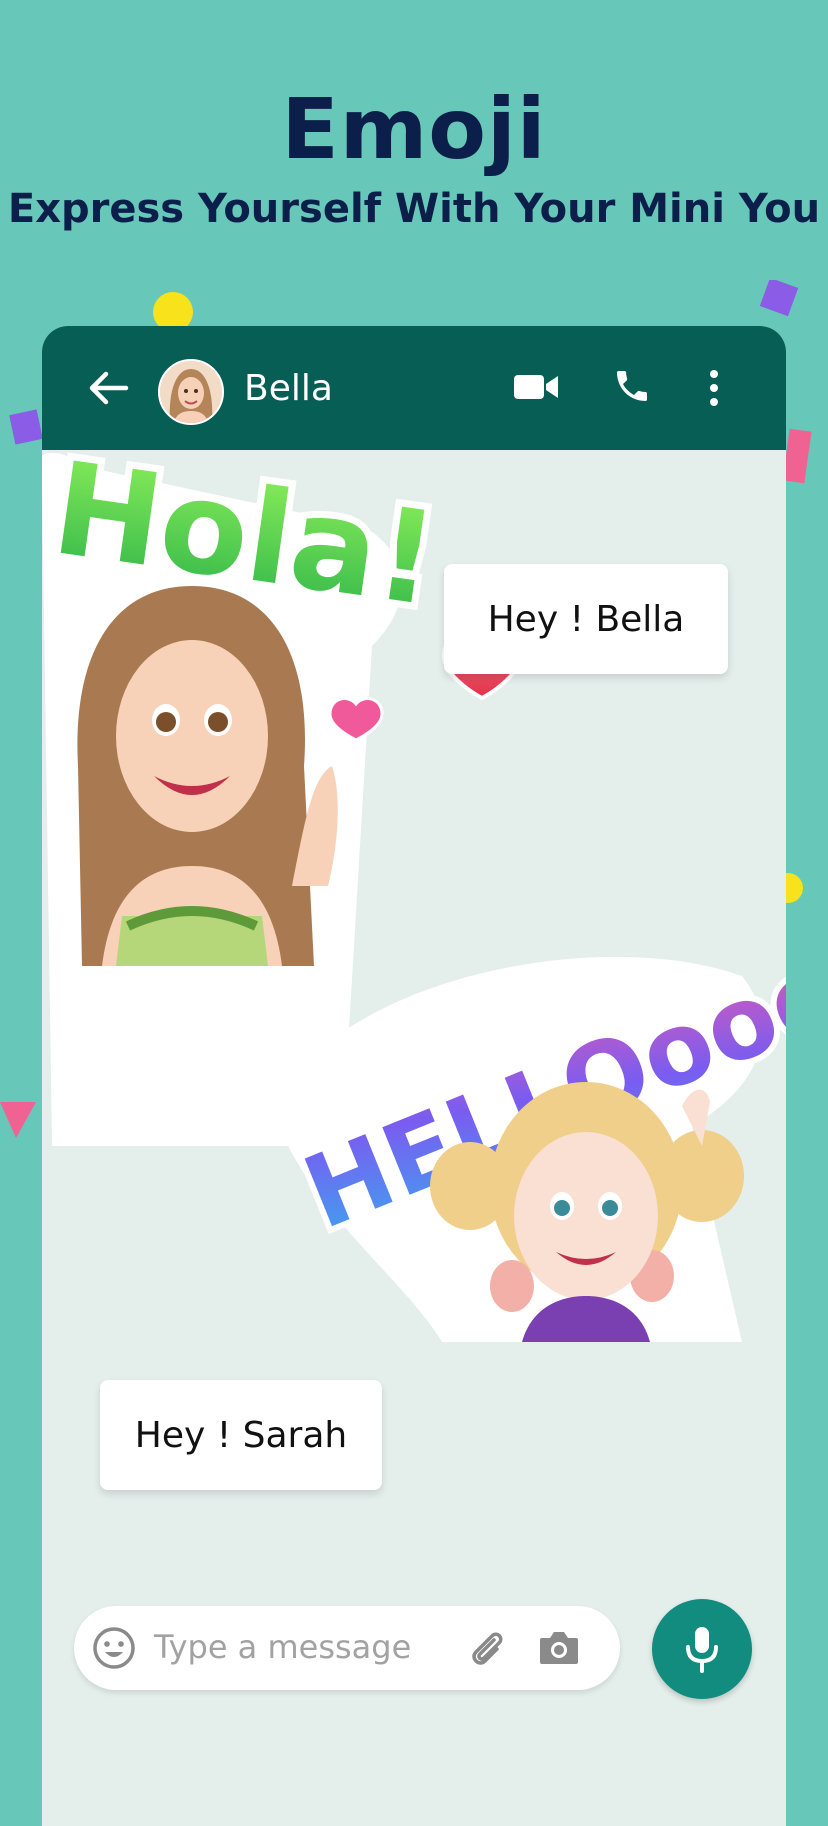 The height and width of the screenshot is (1826, 828). I want to click on hero-subtitle: Express Yourself With Your Mini You, so click(414, 209).